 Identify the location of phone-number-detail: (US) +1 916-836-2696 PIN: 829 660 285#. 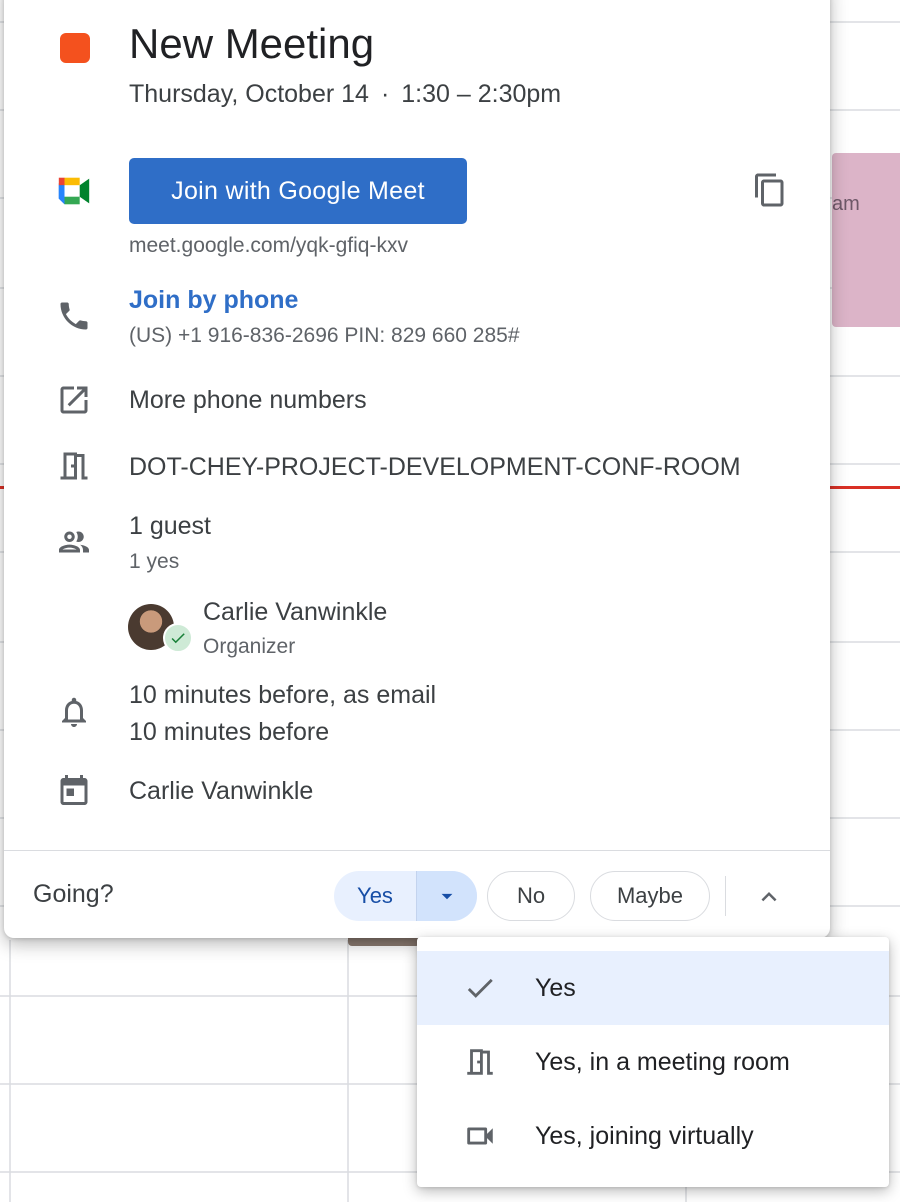
(324, 335).